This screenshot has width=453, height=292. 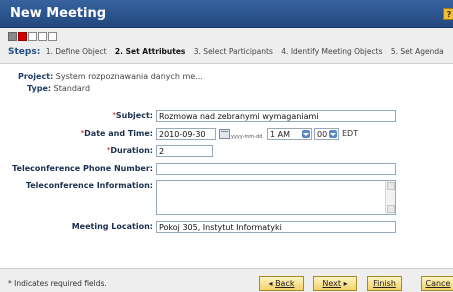 What do you see at coordinates (276, 227) in the screenshot?
I see `location-input: Pokoj 305, Instytut Informatyki` at bounding box center [276, 227].